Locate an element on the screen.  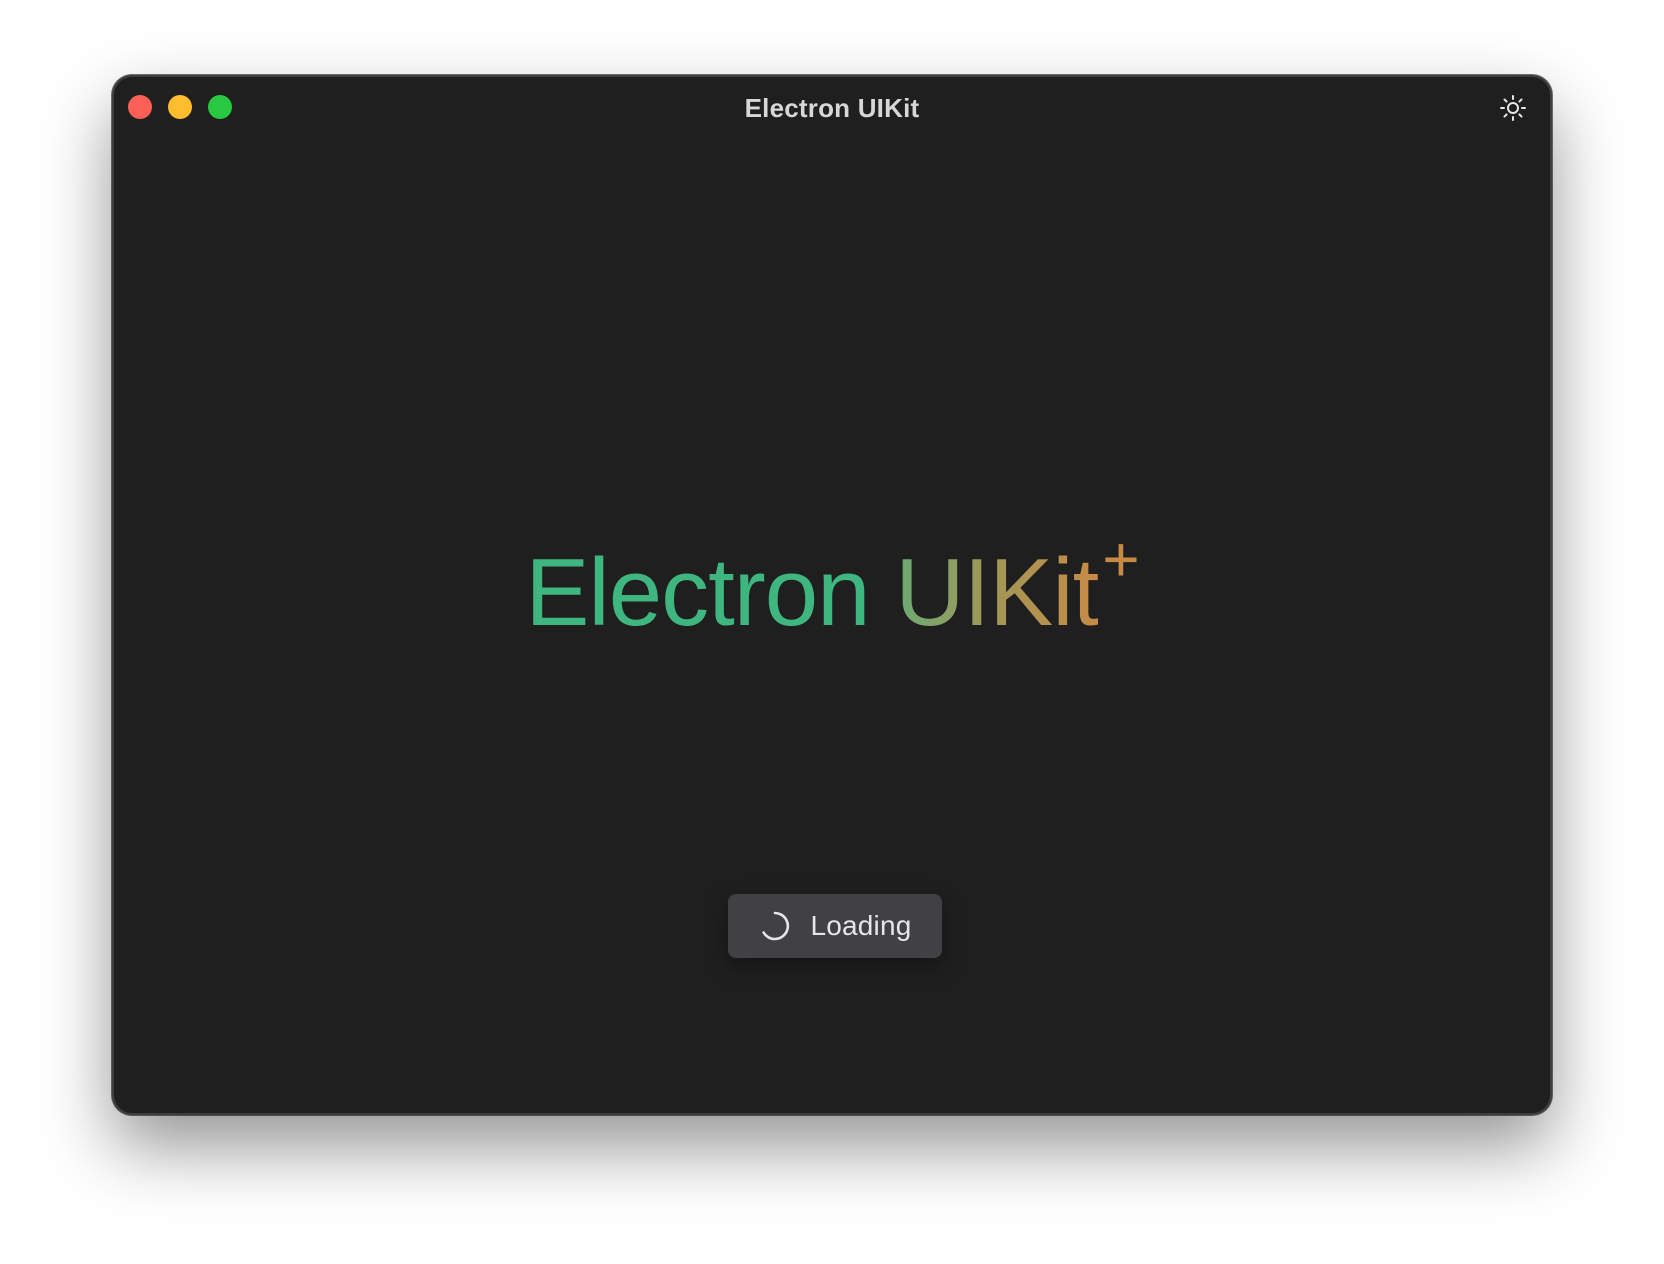
hero-title: Electron UIKit+ is located at coordinates (832, 584).